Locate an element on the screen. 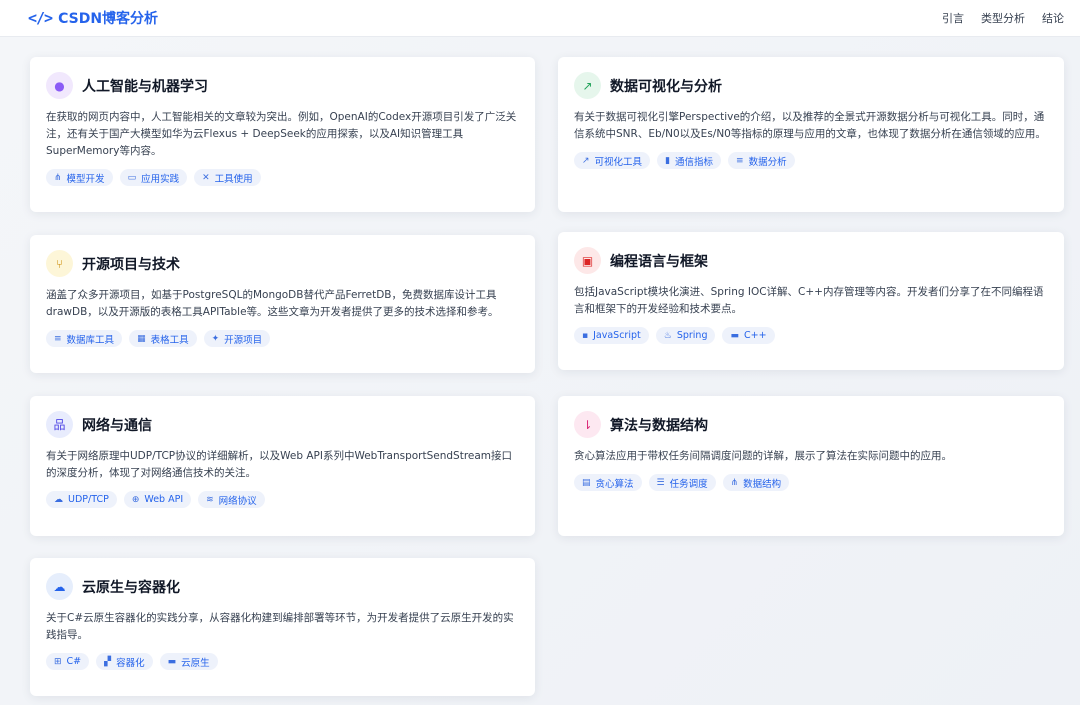 The height and width of the screenshot is (705, 1080). code-icon: </> is located at coordinates (40, 18).